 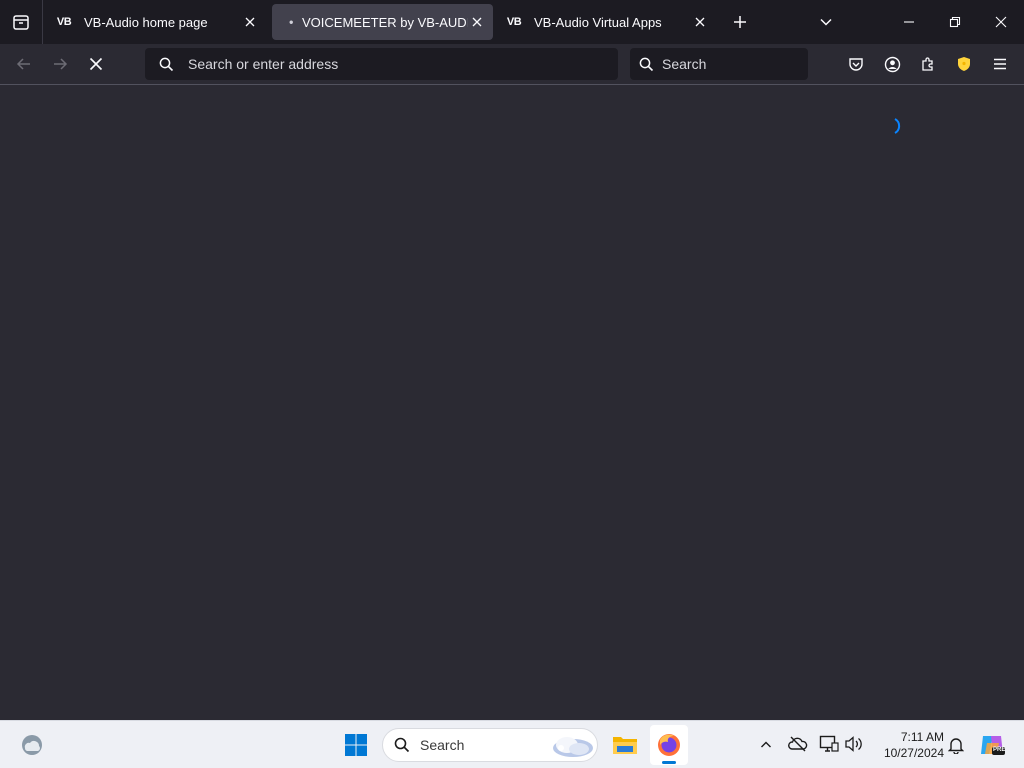 I want to click on speaker-icon, so click(x=853, y=744).